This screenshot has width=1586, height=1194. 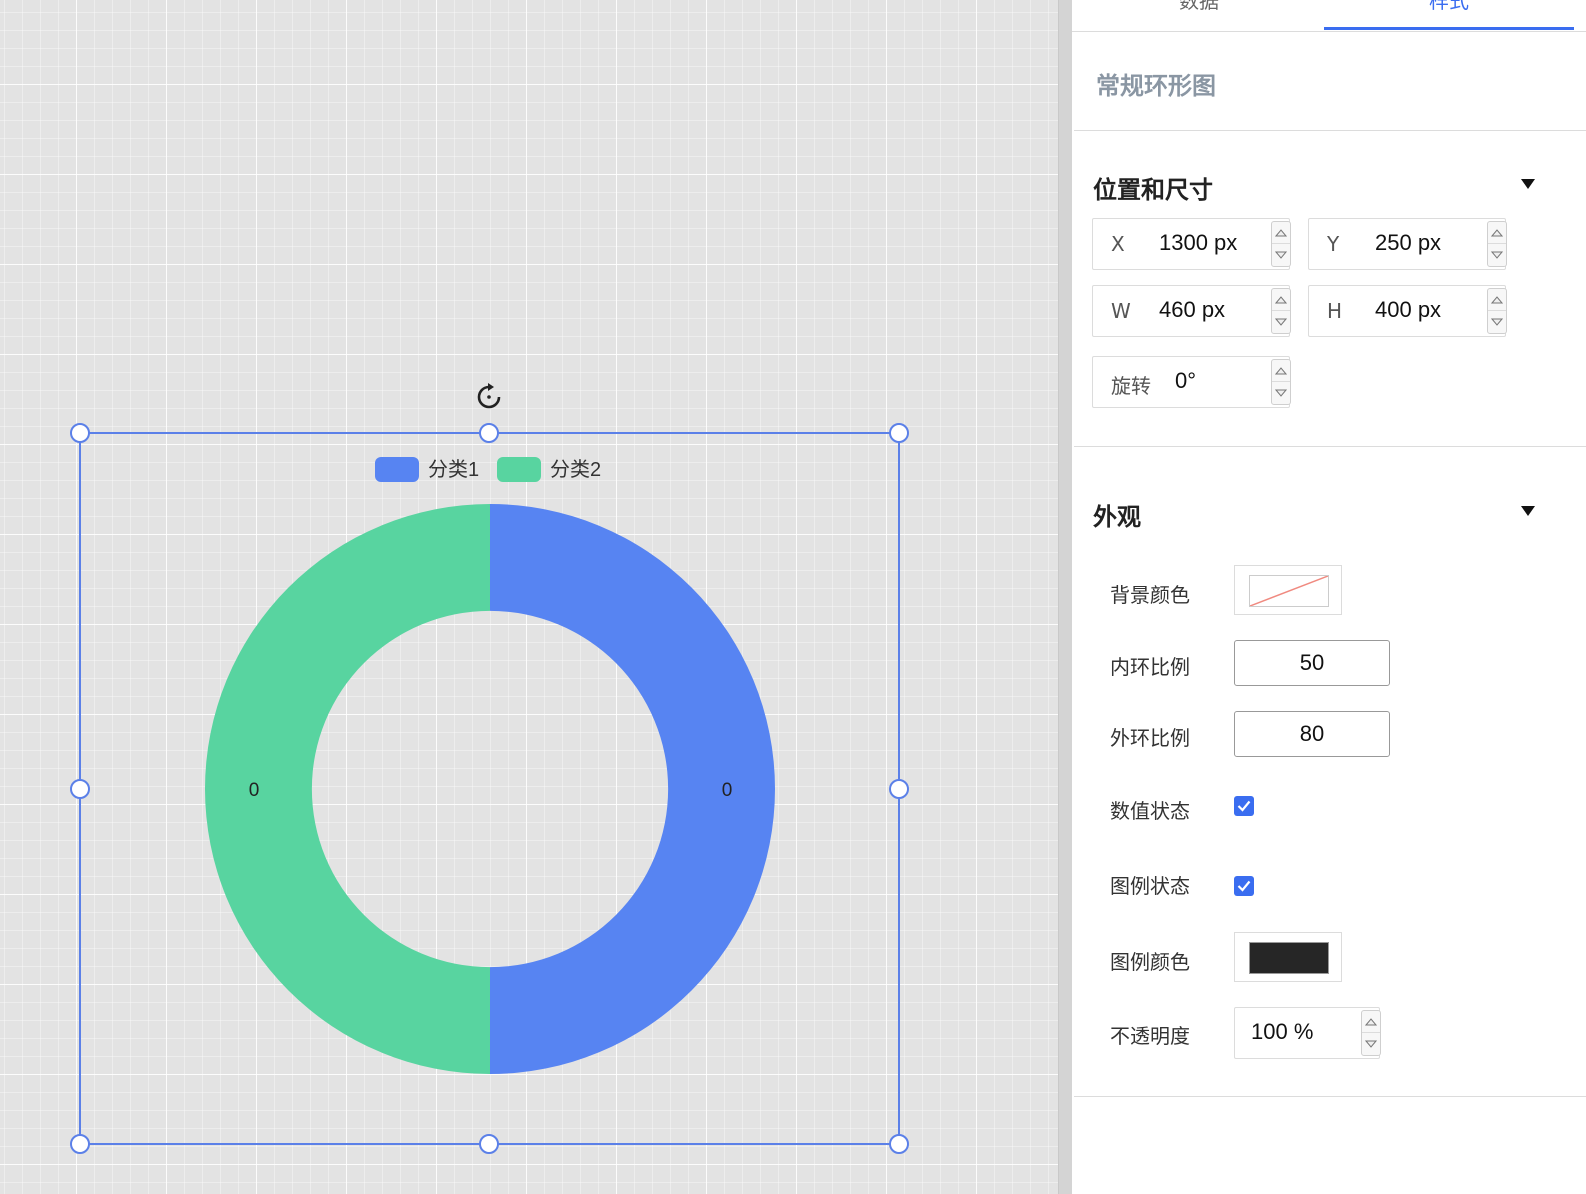 What do you see at coordinates (1497, 255) in the screenshot?
I see `y-decrement-icon` at bounding box center [1497, 255].